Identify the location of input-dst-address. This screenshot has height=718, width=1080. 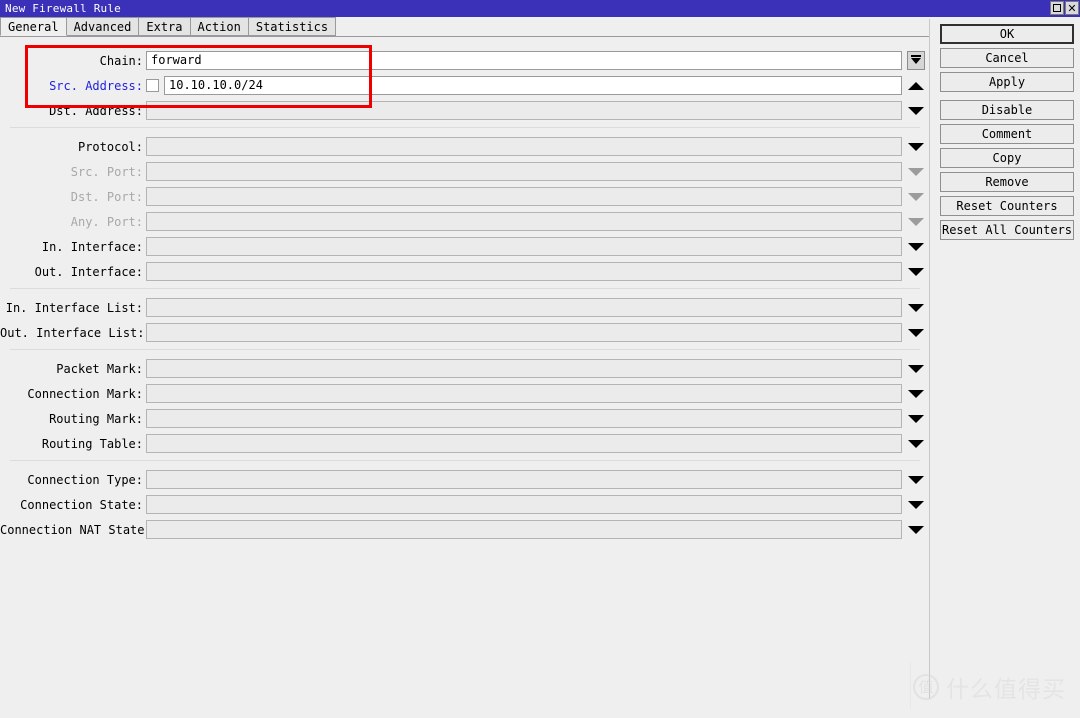
(524, 110).